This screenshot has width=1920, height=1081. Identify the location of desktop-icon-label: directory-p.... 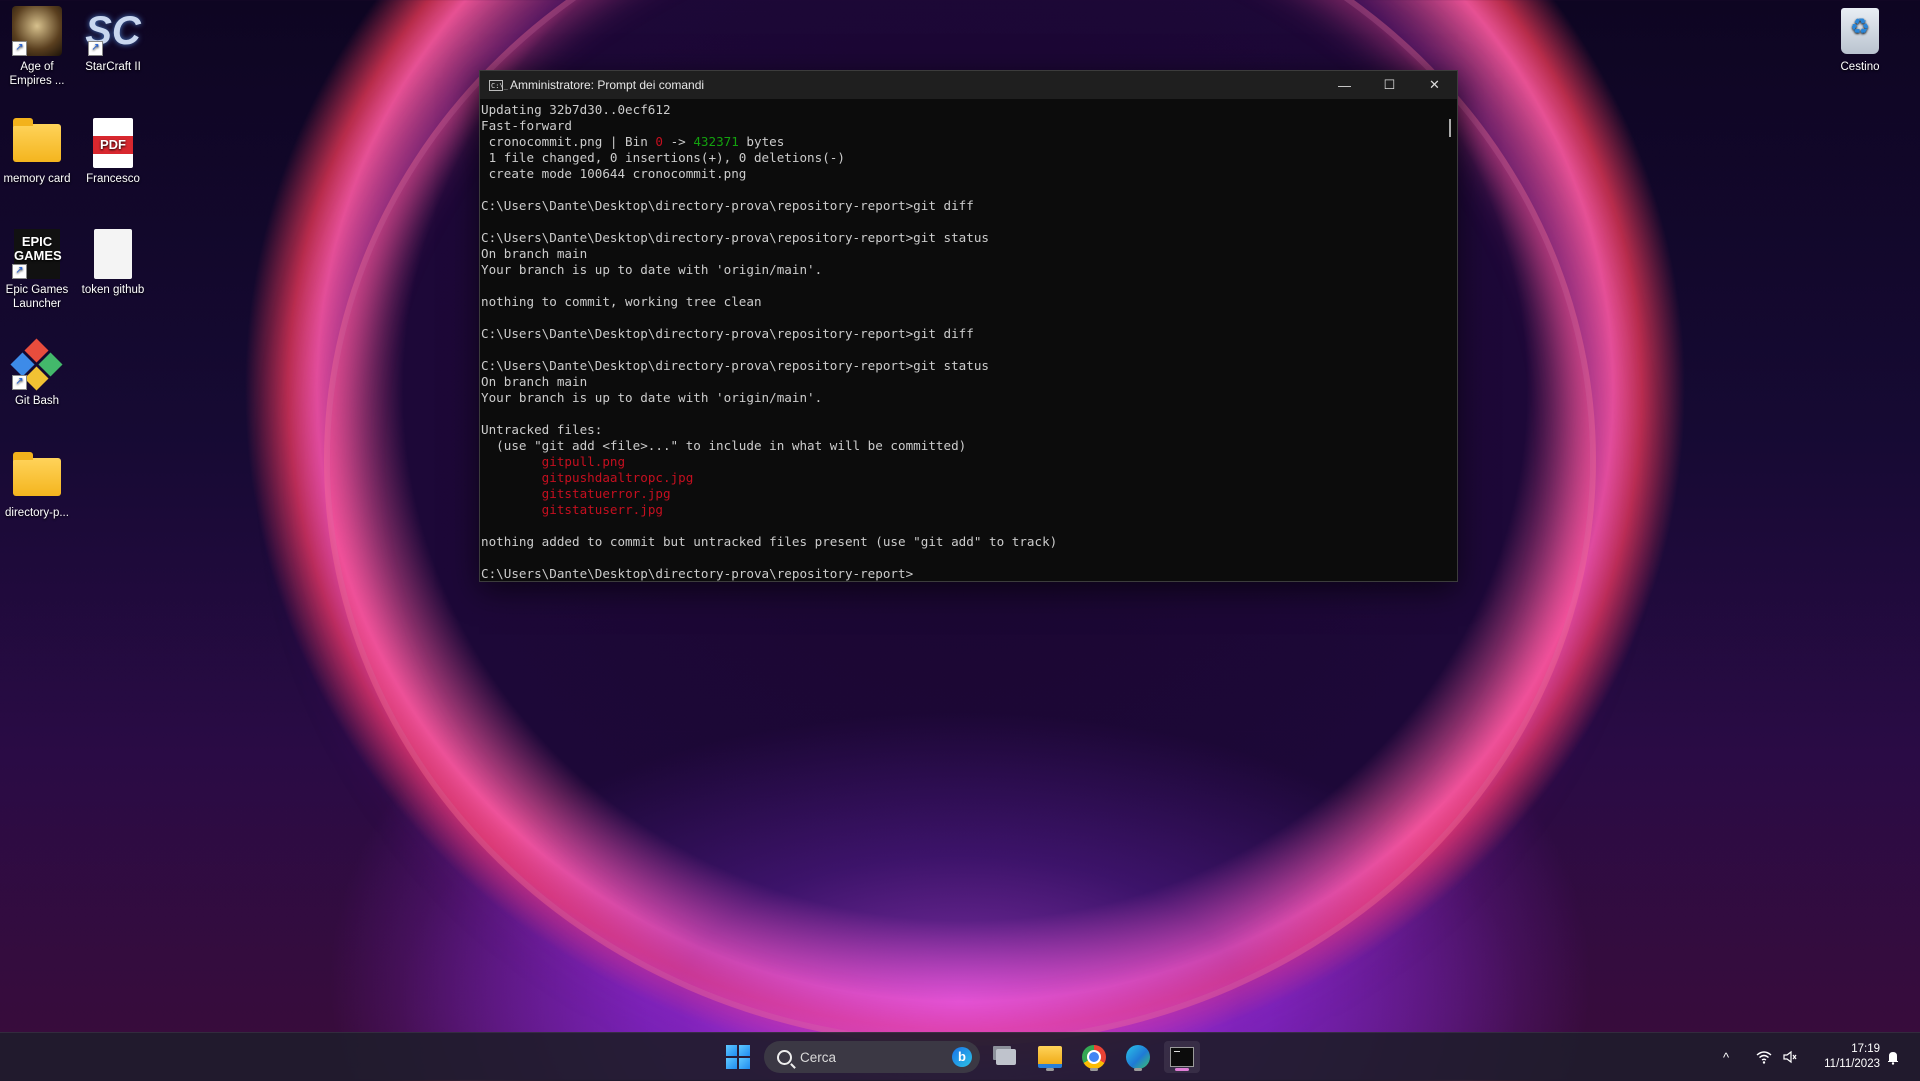
(37, 513).